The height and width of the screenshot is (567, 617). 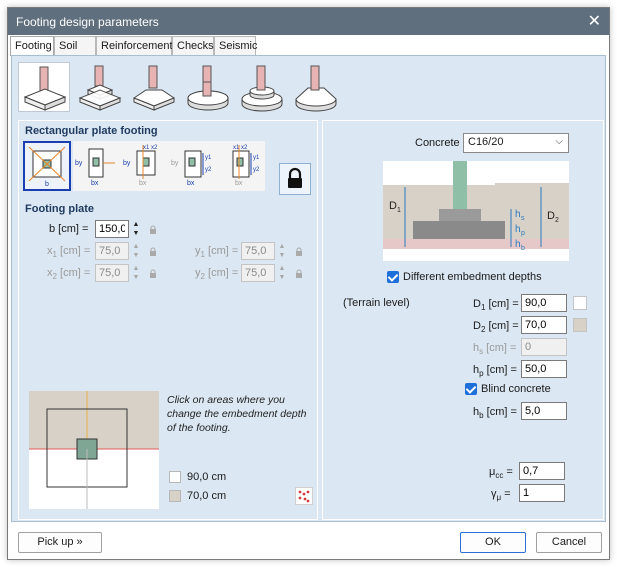 What do you see at coordinates (486, 142) in the screenshot?
I see `concrete-value: C16/20` at bounding box center [486, 142].